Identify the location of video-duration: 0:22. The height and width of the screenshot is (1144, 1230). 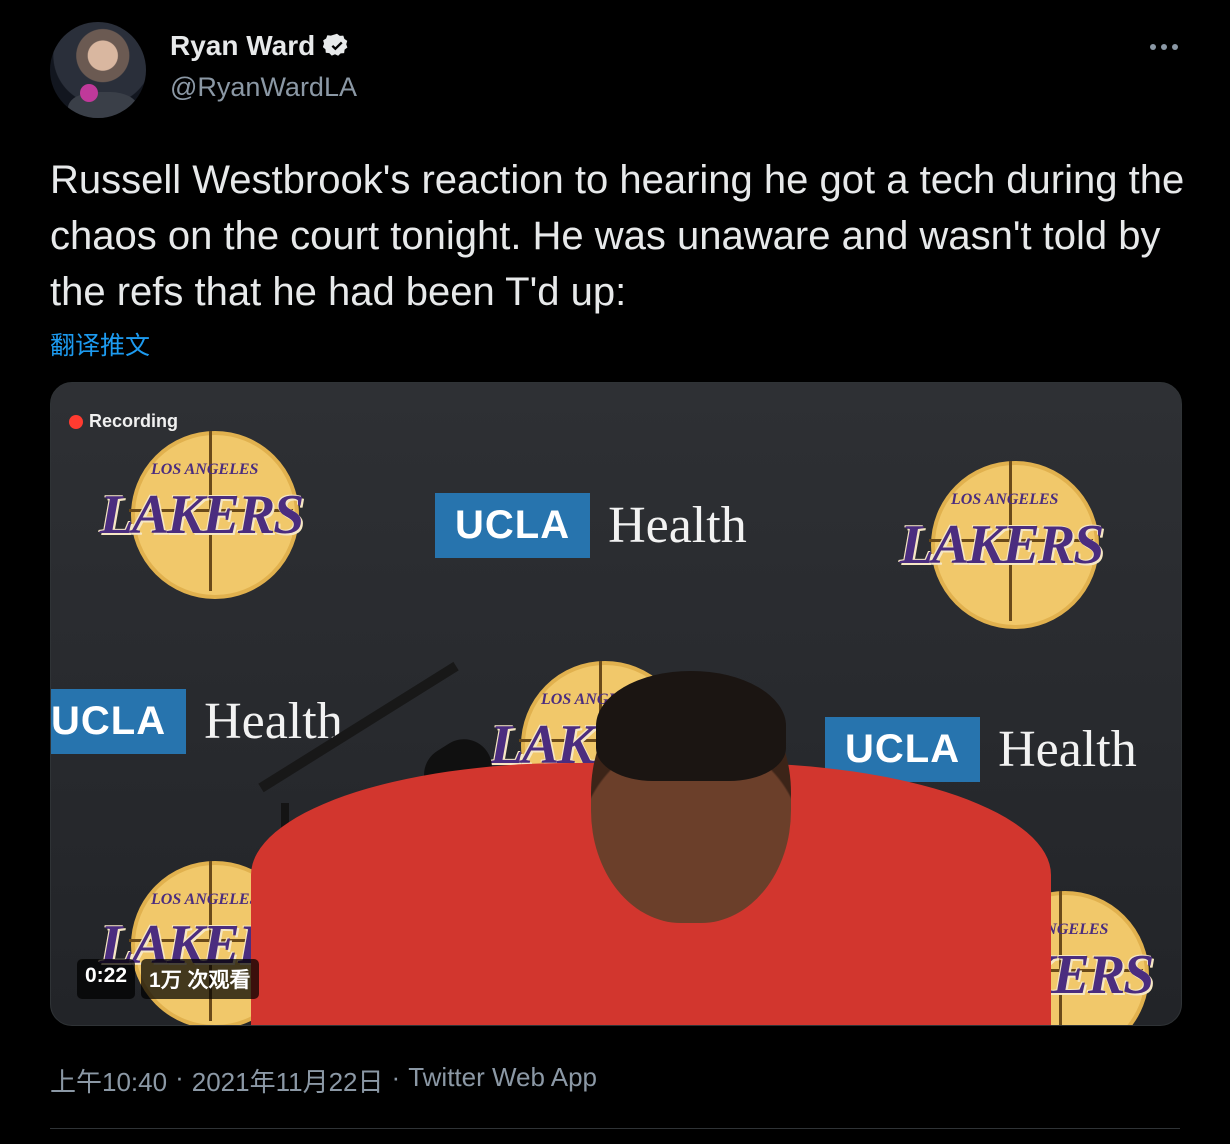
(106, 979).